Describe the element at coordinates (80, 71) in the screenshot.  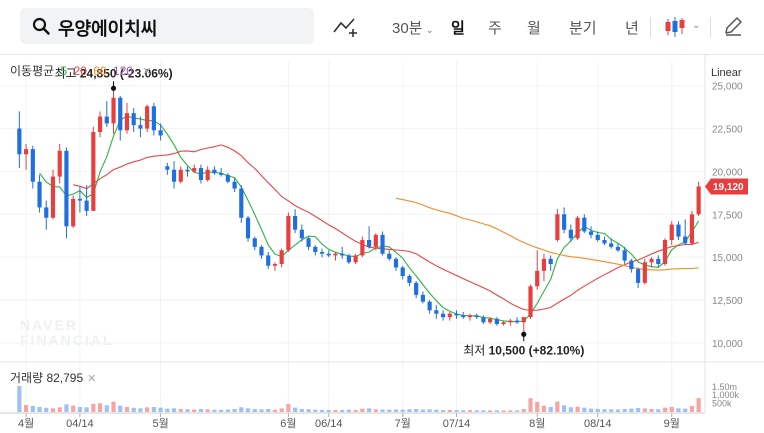
I see `ma-legend-20: 20` at that location.